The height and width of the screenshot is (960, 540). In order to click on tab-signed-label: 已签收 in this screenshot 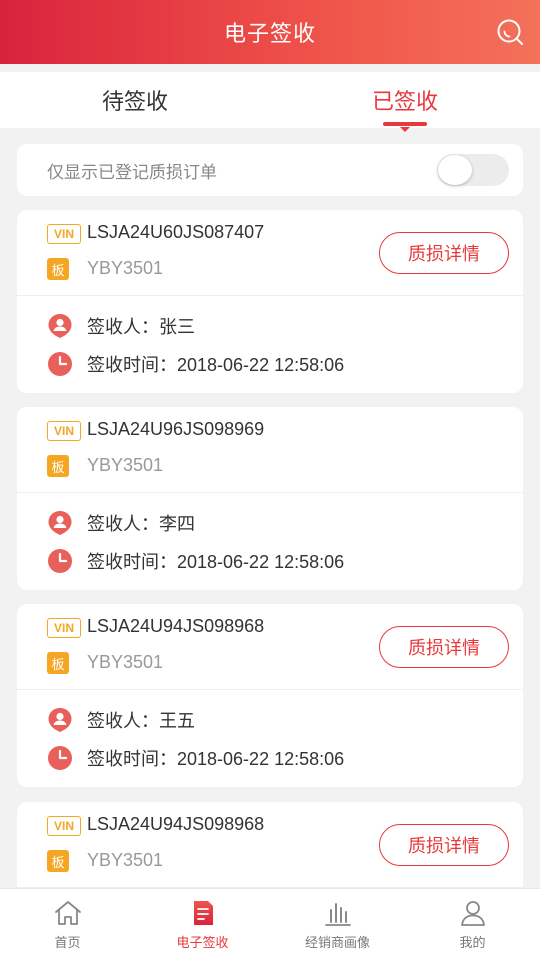, I will do `click(404, 102)`.